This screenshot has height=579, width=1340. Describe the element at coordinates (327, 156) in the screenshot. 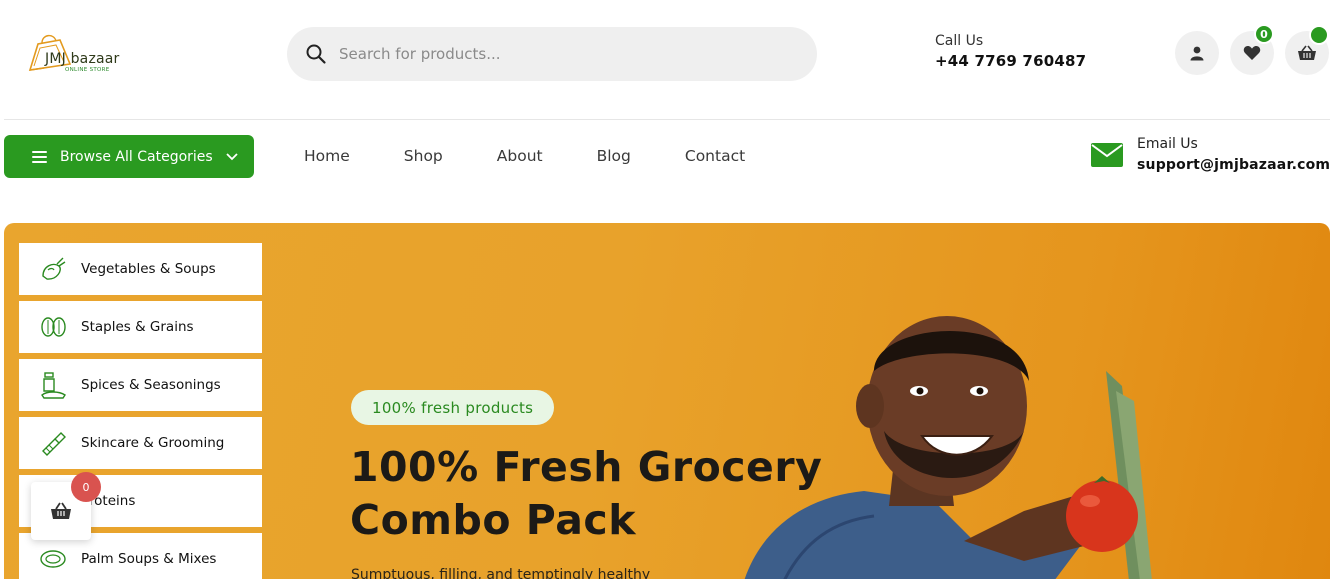

I see `nav-link-home: Home` at that location.